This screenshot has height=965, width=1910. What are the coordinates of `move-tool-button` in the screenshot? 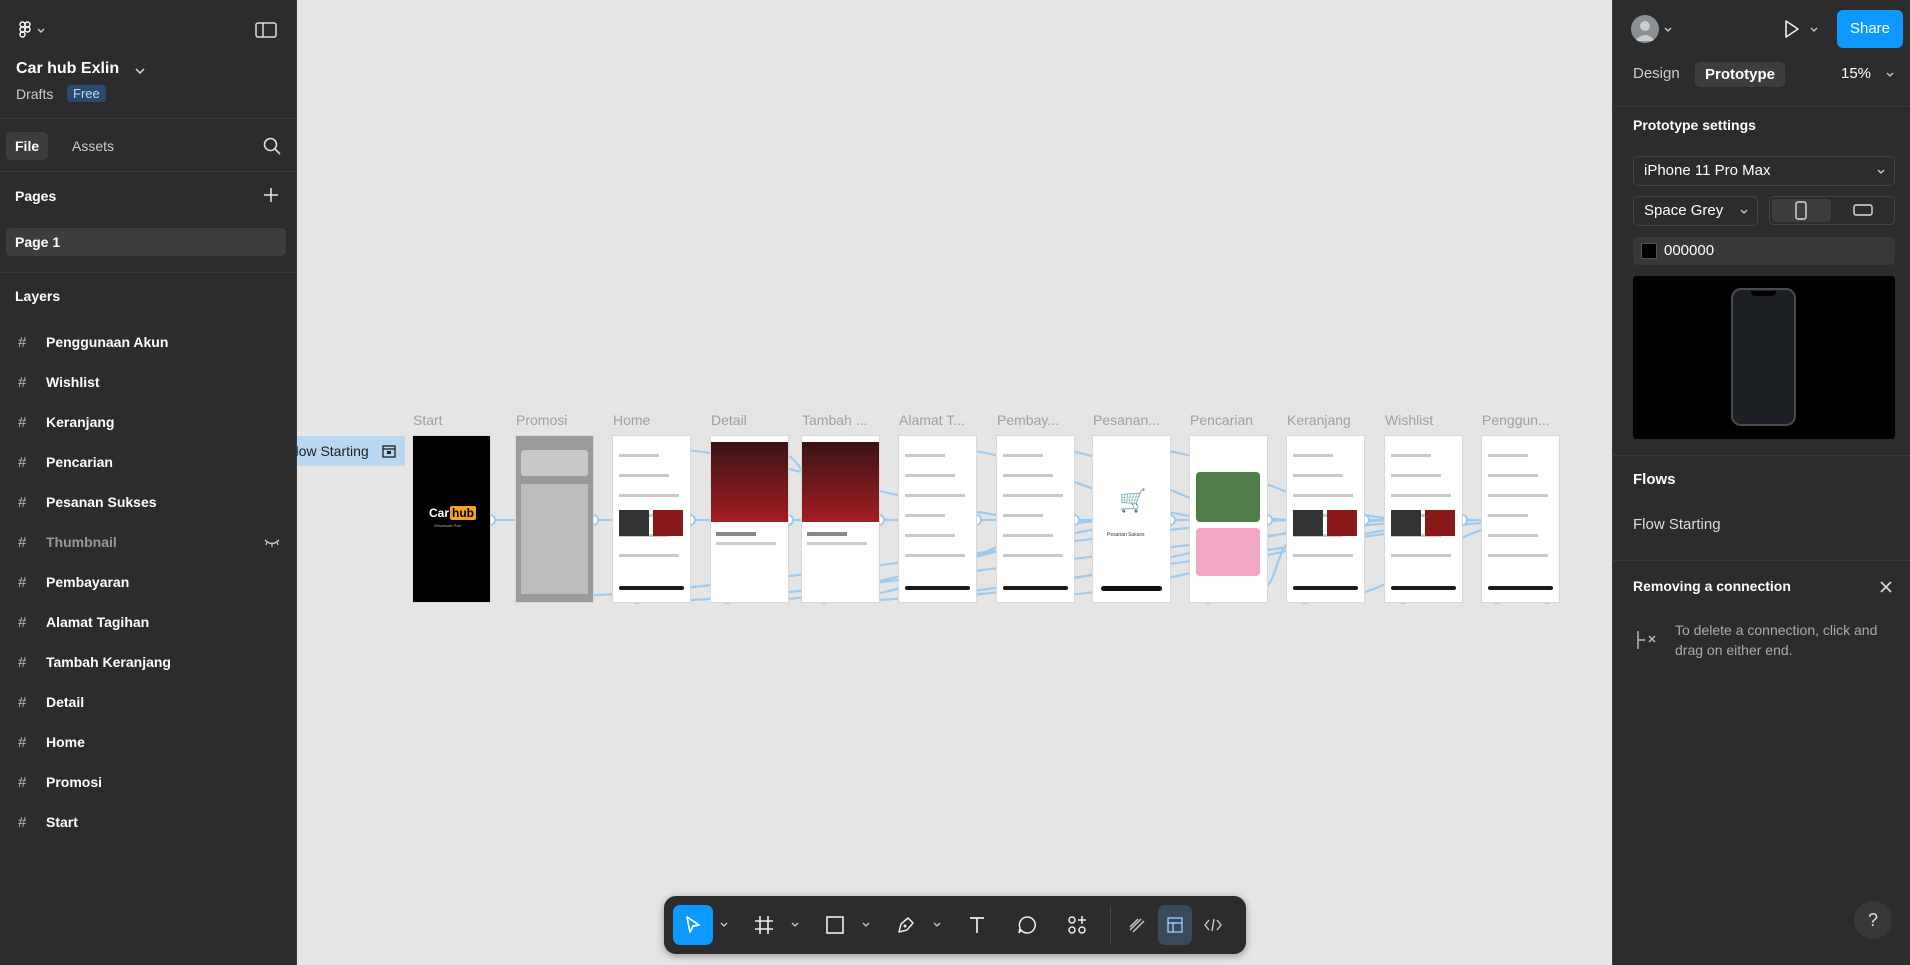 It's located at (693, 925).